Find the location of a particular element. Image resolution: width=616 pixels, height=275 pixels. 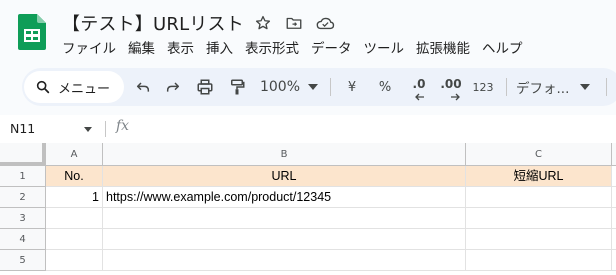

menu-view: 表示 is located at coordinates (180, 49).